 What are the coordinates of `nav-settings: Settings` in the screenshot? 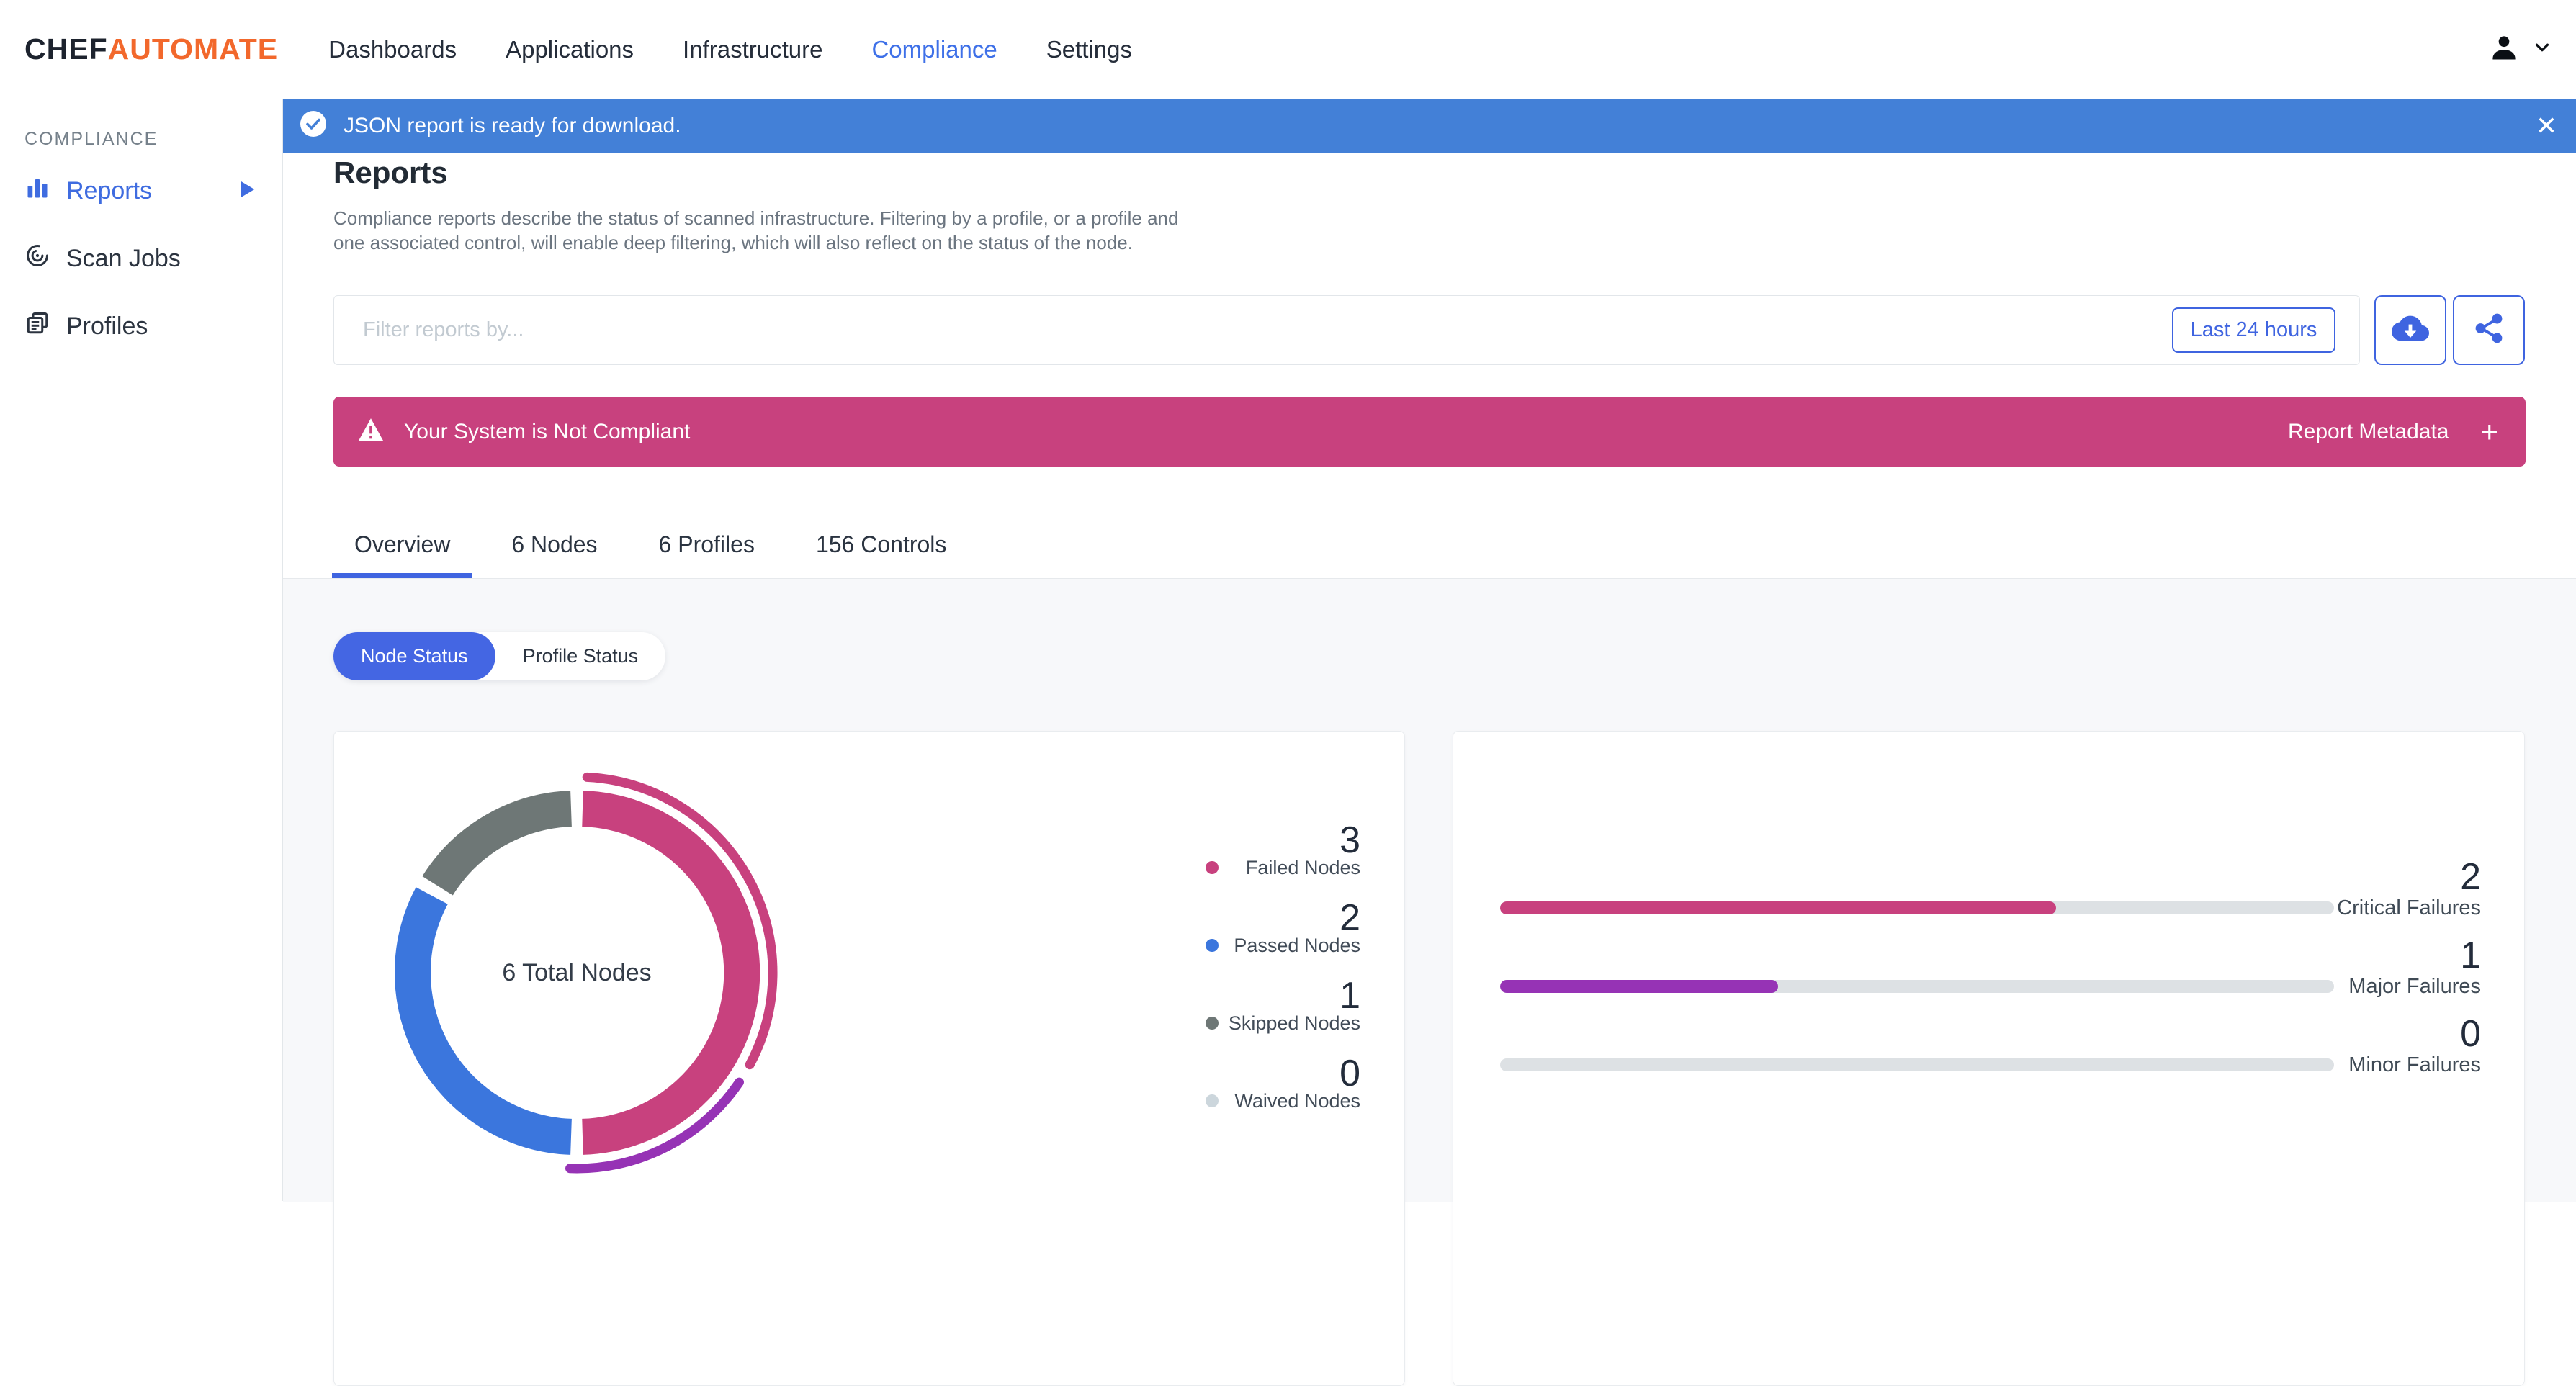 It's located at (1089, 49).